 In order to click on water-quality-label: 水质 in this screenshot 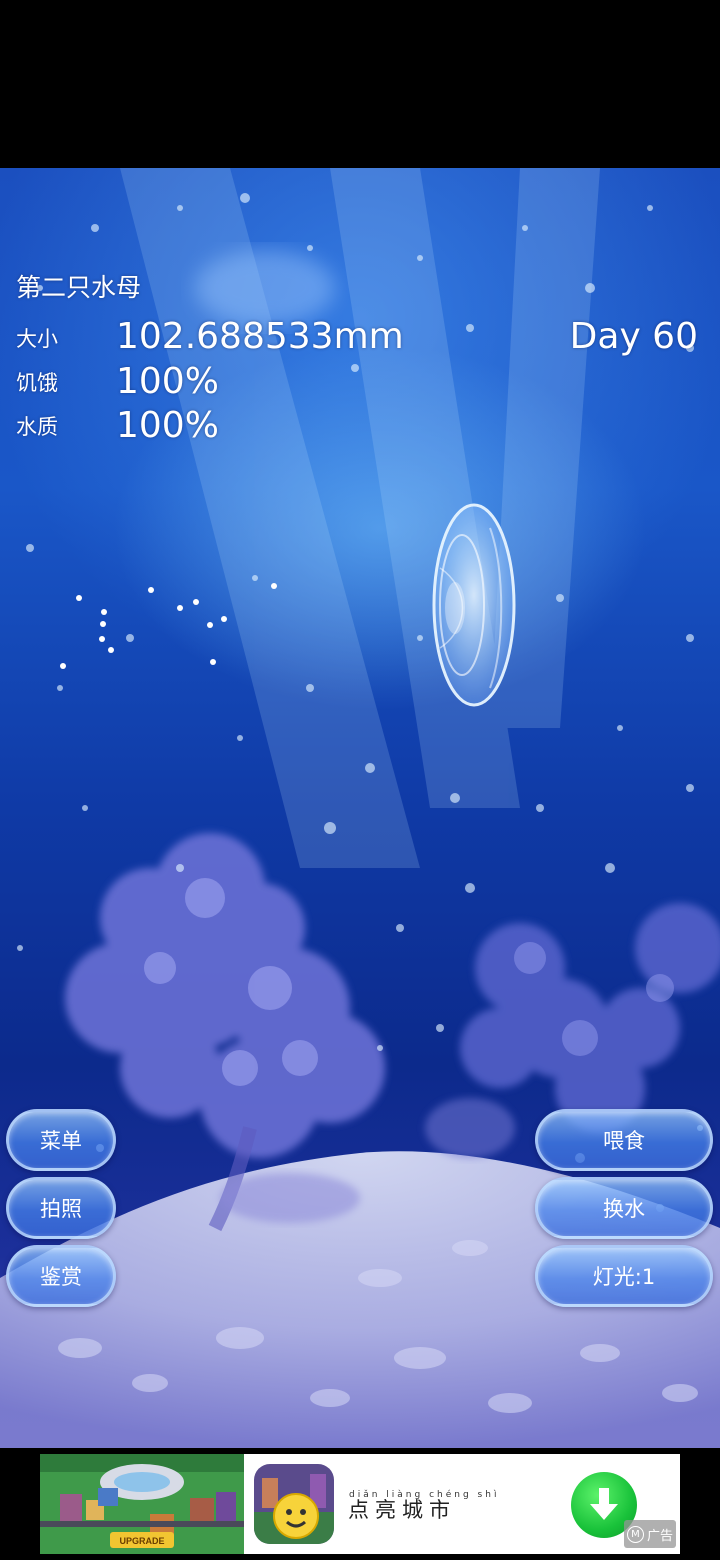, I will do `click(37, 427)`.